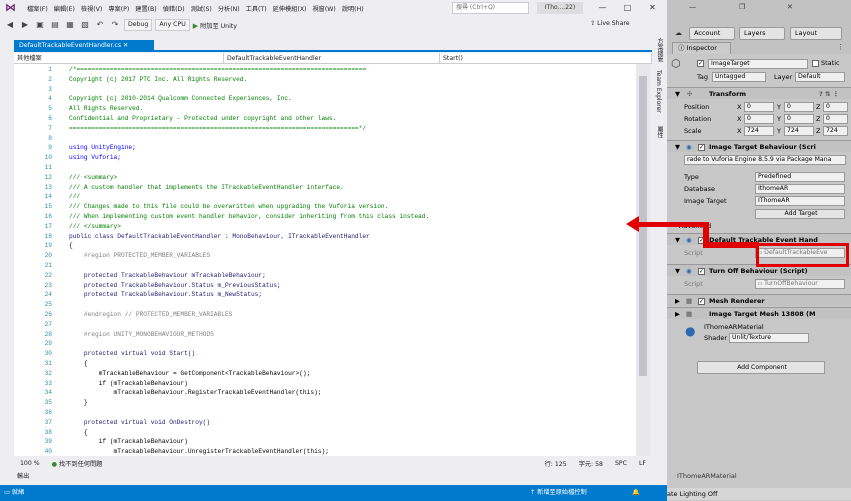 The height and width of the screenshot is (501, 851). What do you see at coordinates (138, 25) in the screenshot?
I see `config-select: Debug` at bounding box center [138, 25].